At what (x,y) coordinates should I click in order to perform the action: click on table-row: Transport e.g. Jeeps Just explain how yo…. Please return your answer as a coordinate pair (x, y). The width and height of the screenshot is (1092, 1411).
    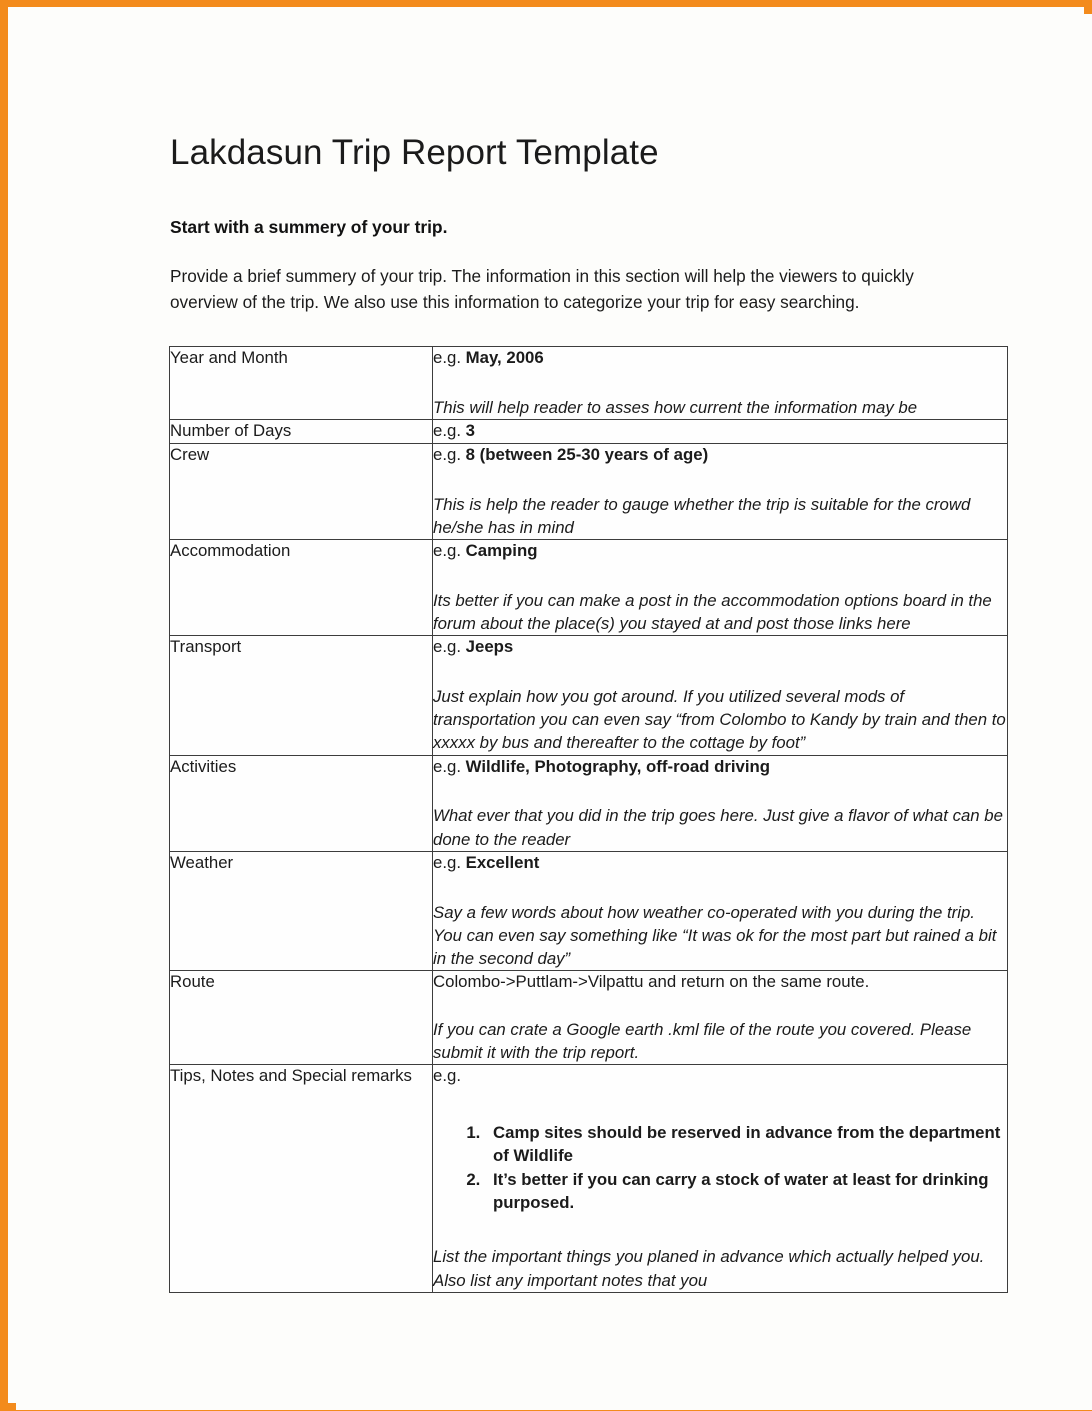
    Looking at the image, I should click on (588, 695).